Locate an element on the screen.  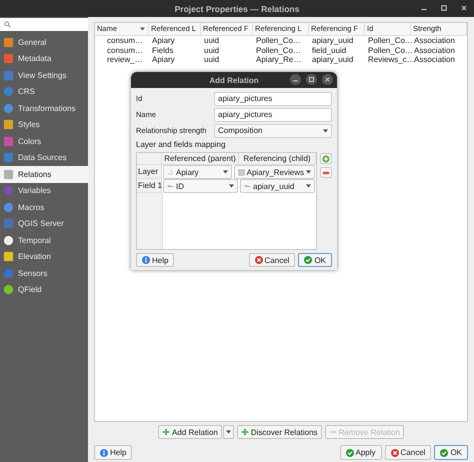
column-header: Referencing (child) is located at coordinates (277, 159).